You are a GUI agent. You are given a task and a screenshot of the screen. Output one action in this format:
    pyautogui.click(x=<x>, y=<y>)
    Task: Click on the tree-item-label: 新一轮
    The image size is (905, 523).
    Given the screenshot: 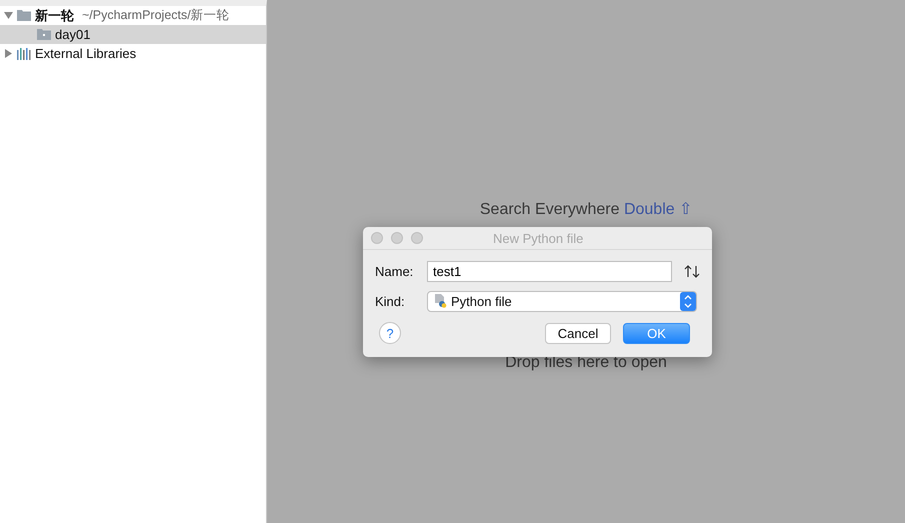 What is the action you would take?
    pyautogui.click(x=54, y=15)
    